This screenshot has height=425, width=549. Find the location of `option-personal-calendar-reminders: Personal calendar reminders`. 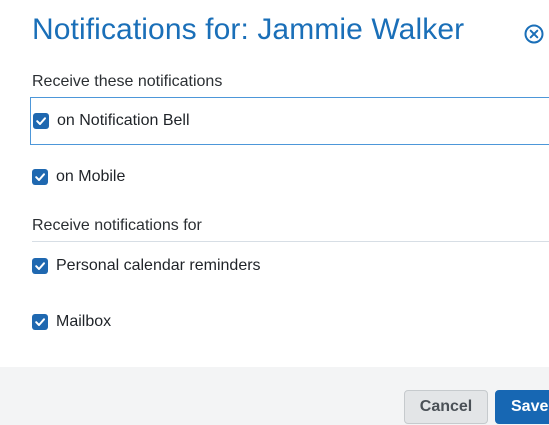

option-personal-calendar-reminders: Personal calendar reminders is located at coordinates (146, 266).